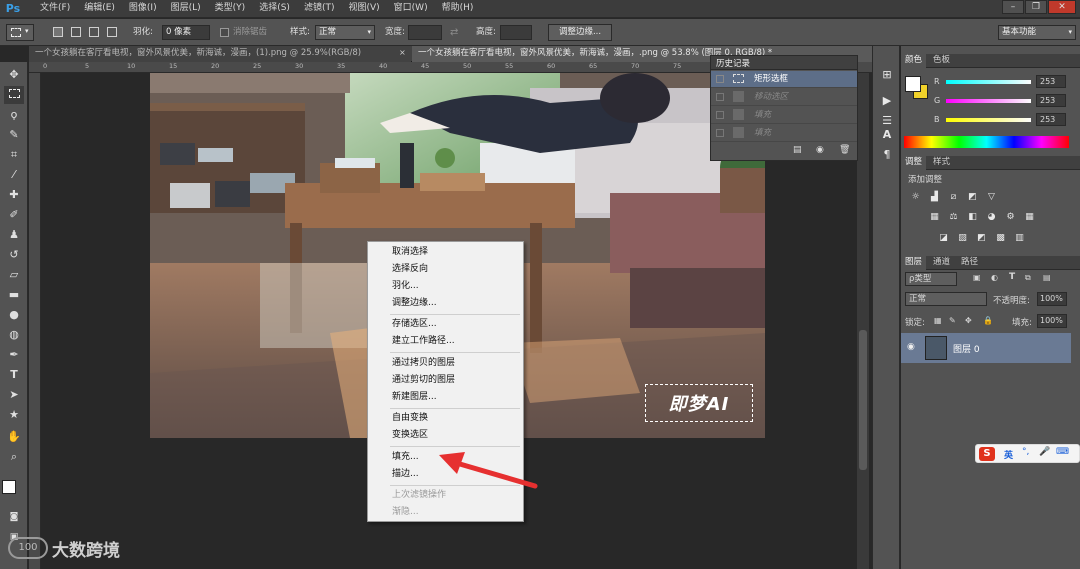  Describe the element at coordinates (994, 277) in the screenshot. I see `filter-adjustment-icon: ◐` at that location.